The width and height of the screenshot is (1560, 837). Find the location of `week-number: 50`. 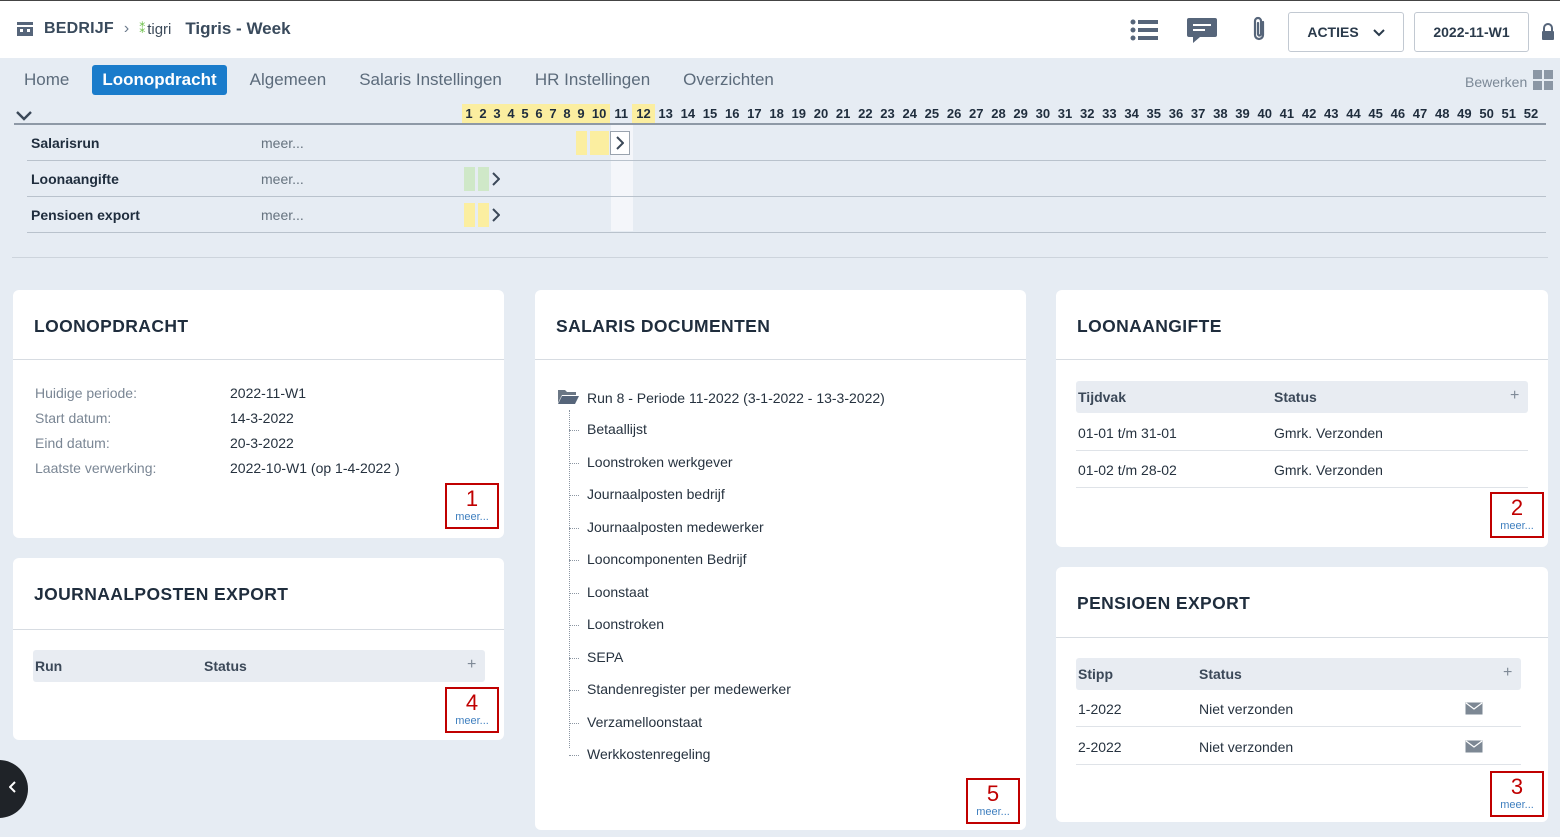

week-number: 50 is located at coordinates (1487, 114).